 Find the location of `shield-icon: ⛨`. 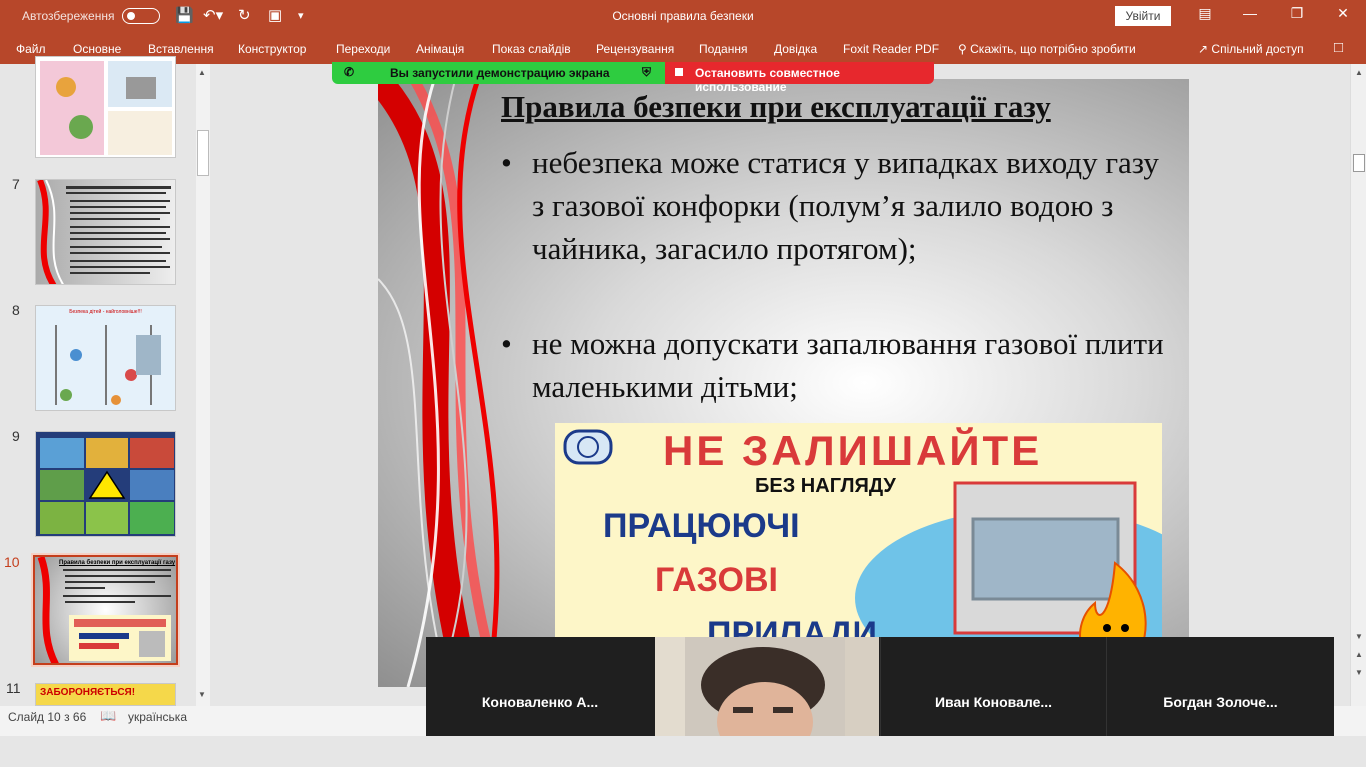

shield-icon: ⛨ is located at coordinates (647, 72).